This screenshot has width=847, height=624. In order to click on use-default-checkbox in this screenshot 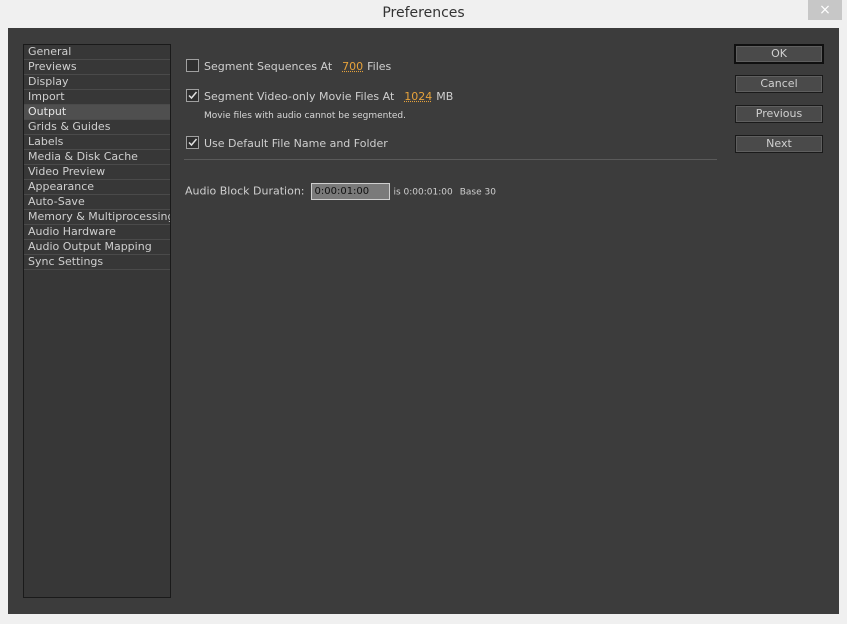, I will do `click(192, 142)`.